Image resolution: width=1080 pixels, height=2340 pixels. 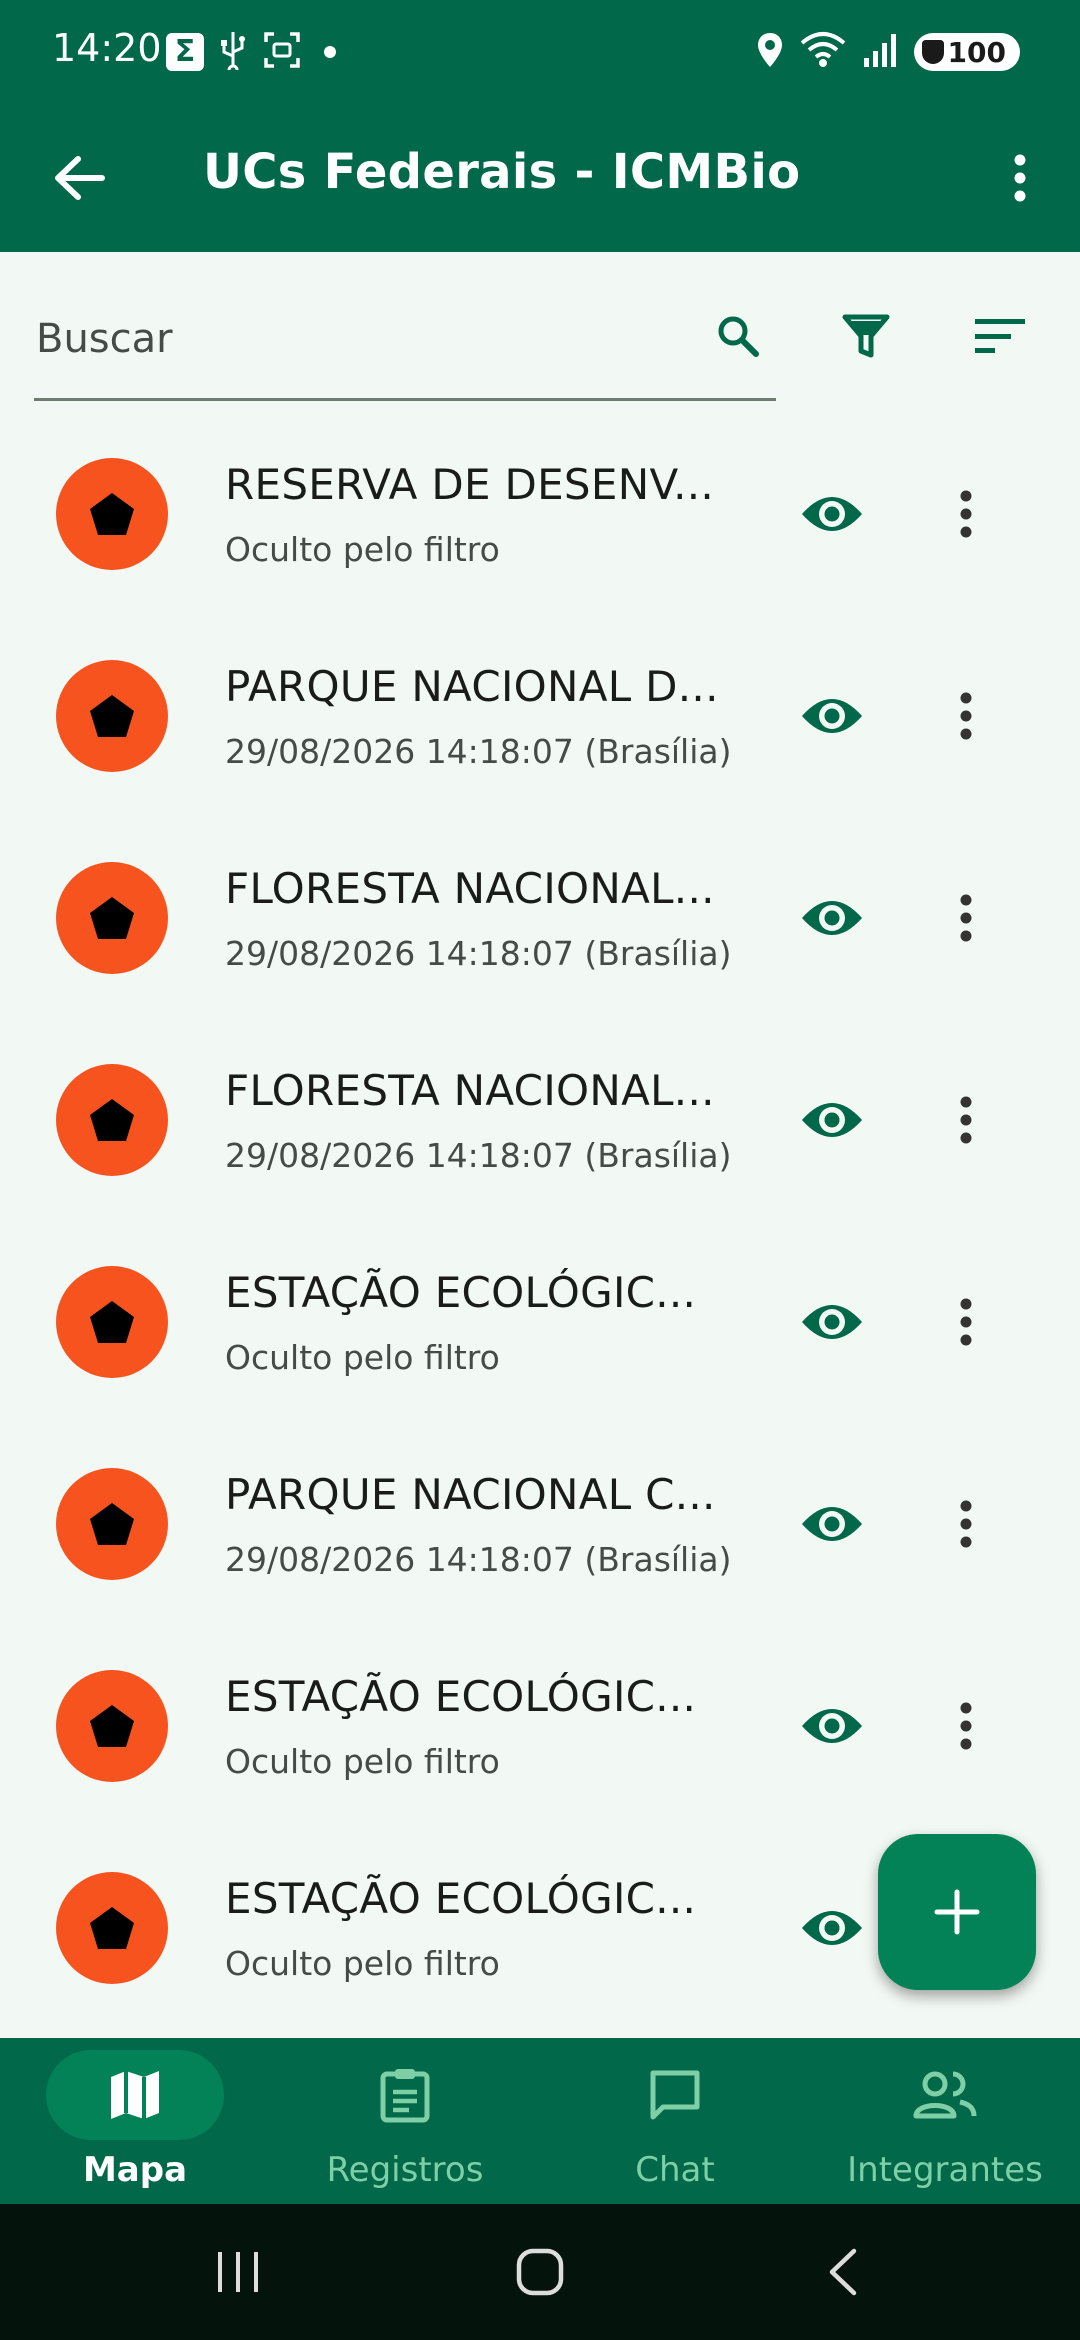 I want to click on bottom-navigation: Mapa Registros Chat Integrantes, so click(x=540, y=2121).